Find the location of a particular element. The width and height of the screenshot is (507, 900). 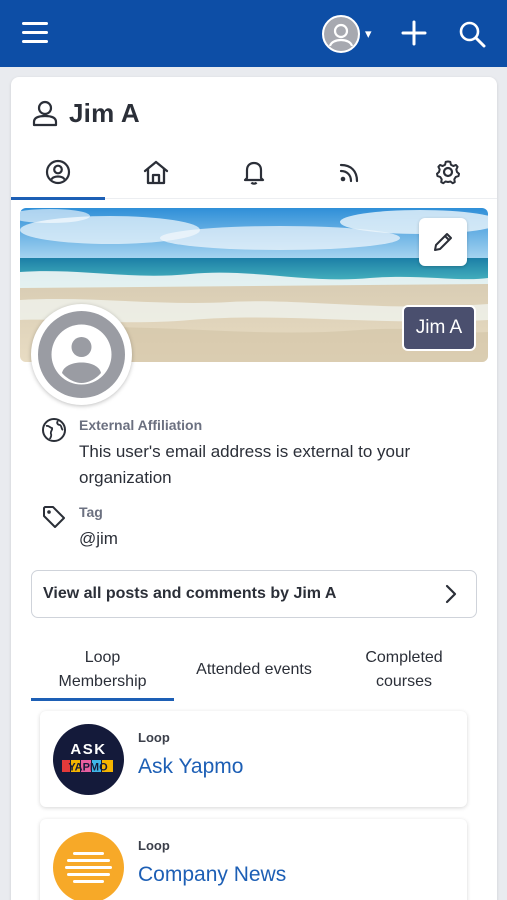

cover-name-chip: Jim A is located at coordinates (439, 328).